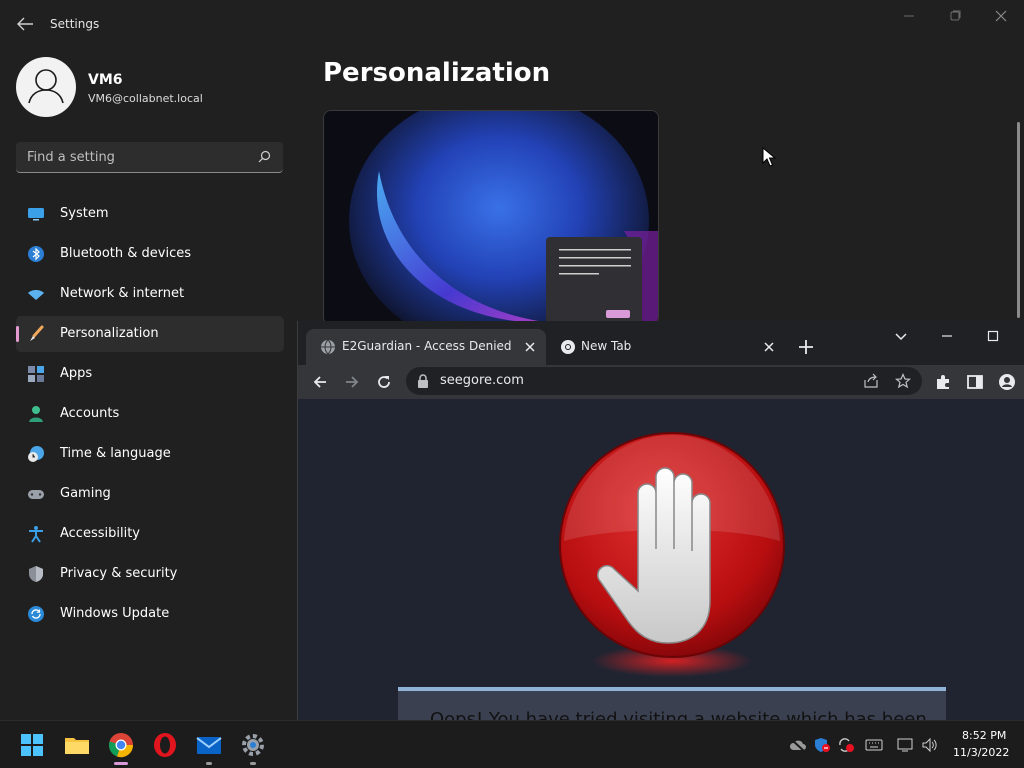  Describe the element at coordinates (36, 214) in the screenshot. I see `monitor-icon` at that location.